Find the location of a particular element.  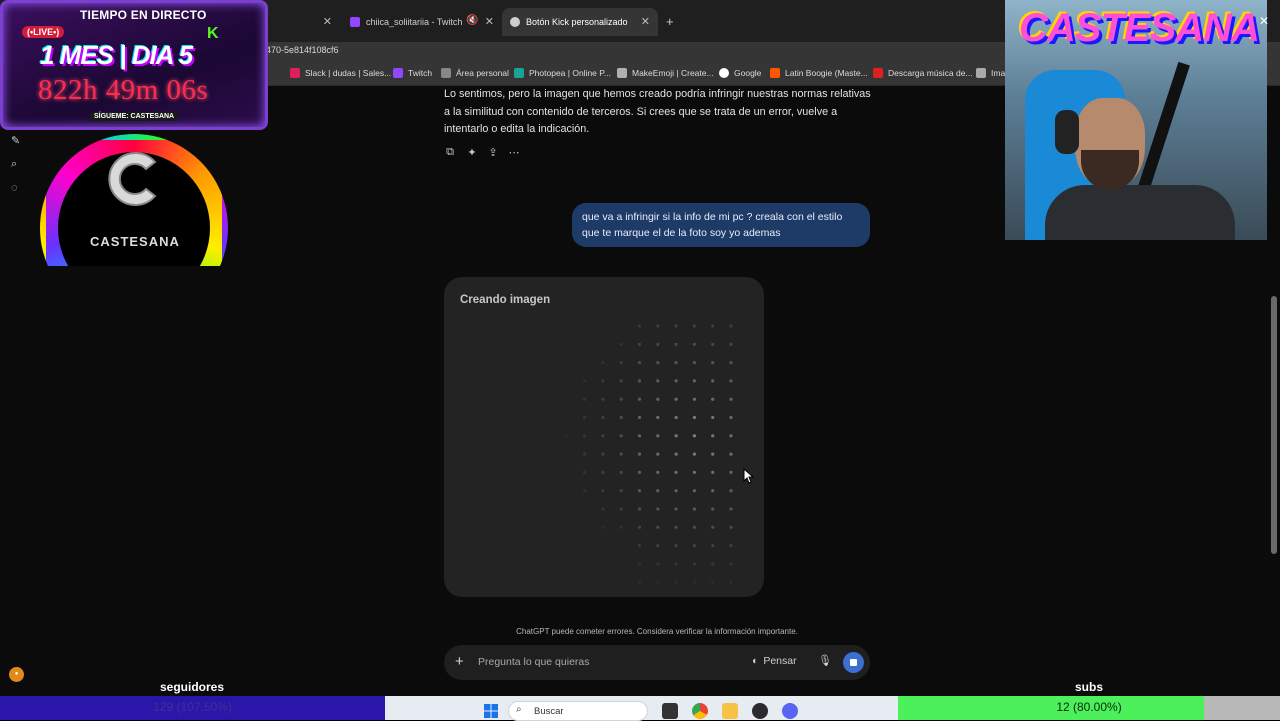

tab-boton-kick: Botón Kick personalizado ✕ is located at coordinates (580, 22).